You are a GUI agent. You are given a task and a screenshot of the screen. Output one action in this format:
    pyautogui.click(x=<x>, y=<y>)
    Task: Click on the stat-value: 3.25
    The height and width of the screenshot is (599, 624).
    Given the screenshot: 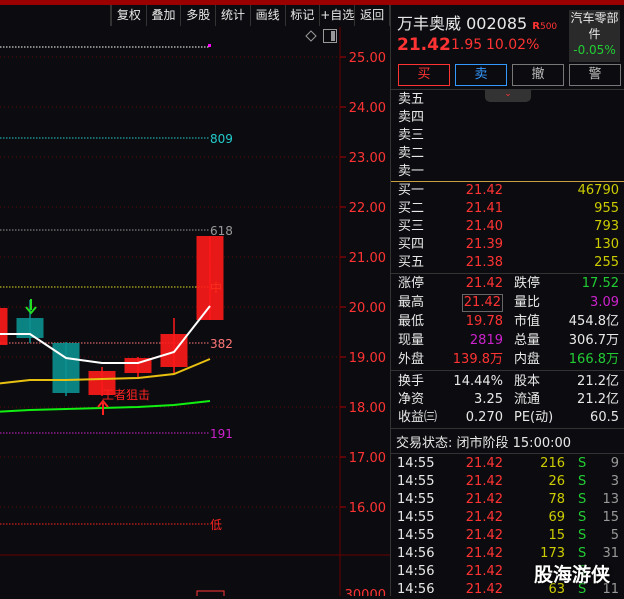 What is the action you would take?
    pyautogui.click(x=488, y=399)
    